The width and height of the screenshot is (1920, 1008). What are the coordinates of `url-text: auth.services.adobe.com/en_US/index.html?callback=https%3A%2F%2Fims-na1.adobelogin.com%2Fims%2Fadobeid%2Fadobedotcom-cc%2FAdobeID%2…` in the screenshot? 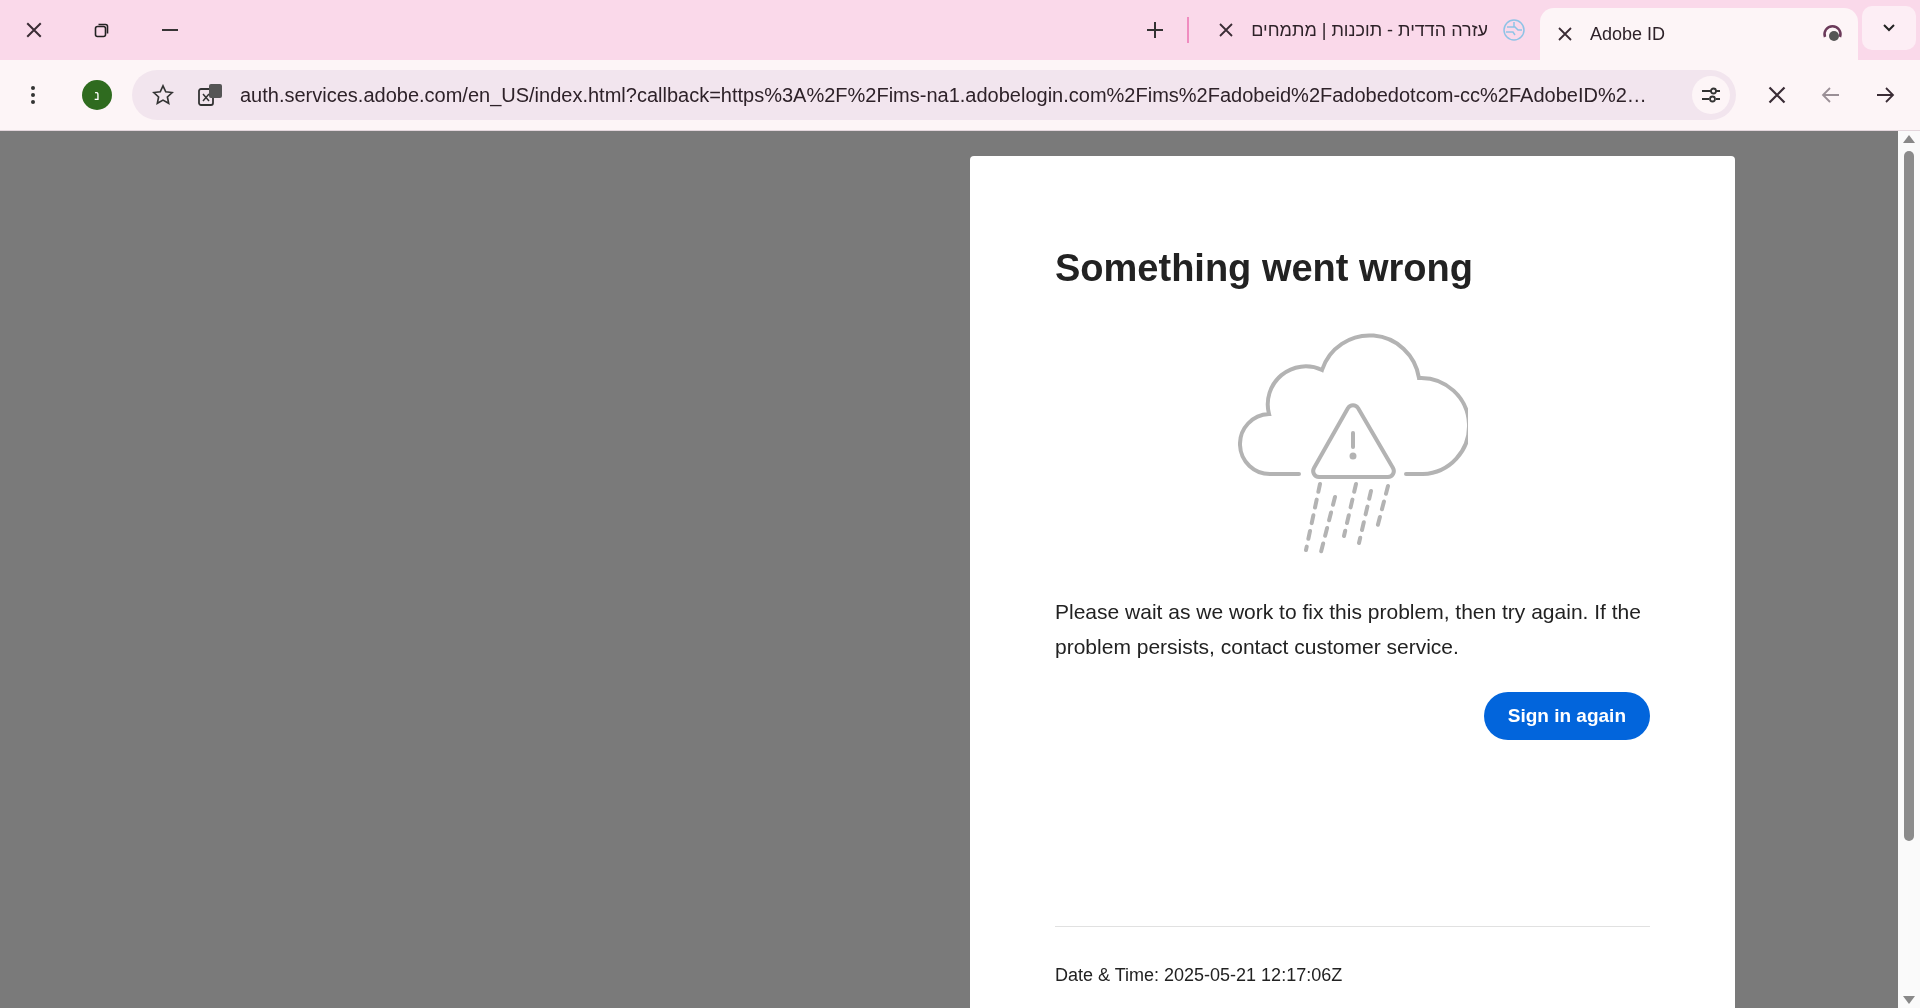 It's located at (944, 95).